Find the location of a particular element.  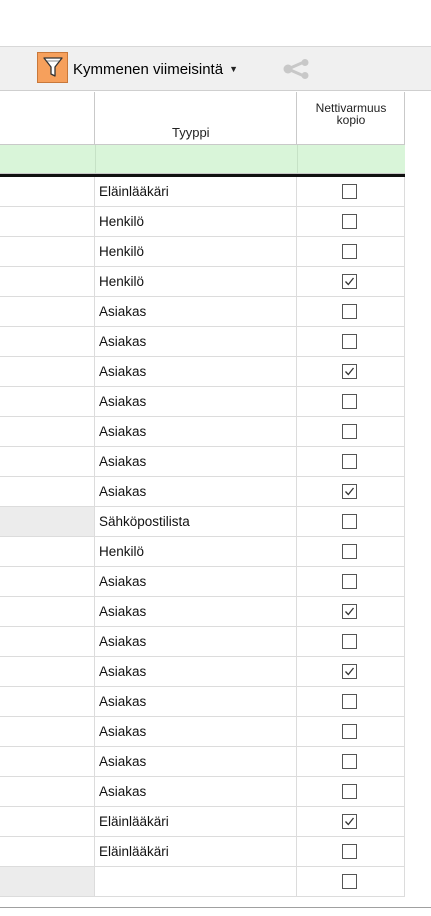

column-header-type: Tyyppi is located at coordinates (196, 118).